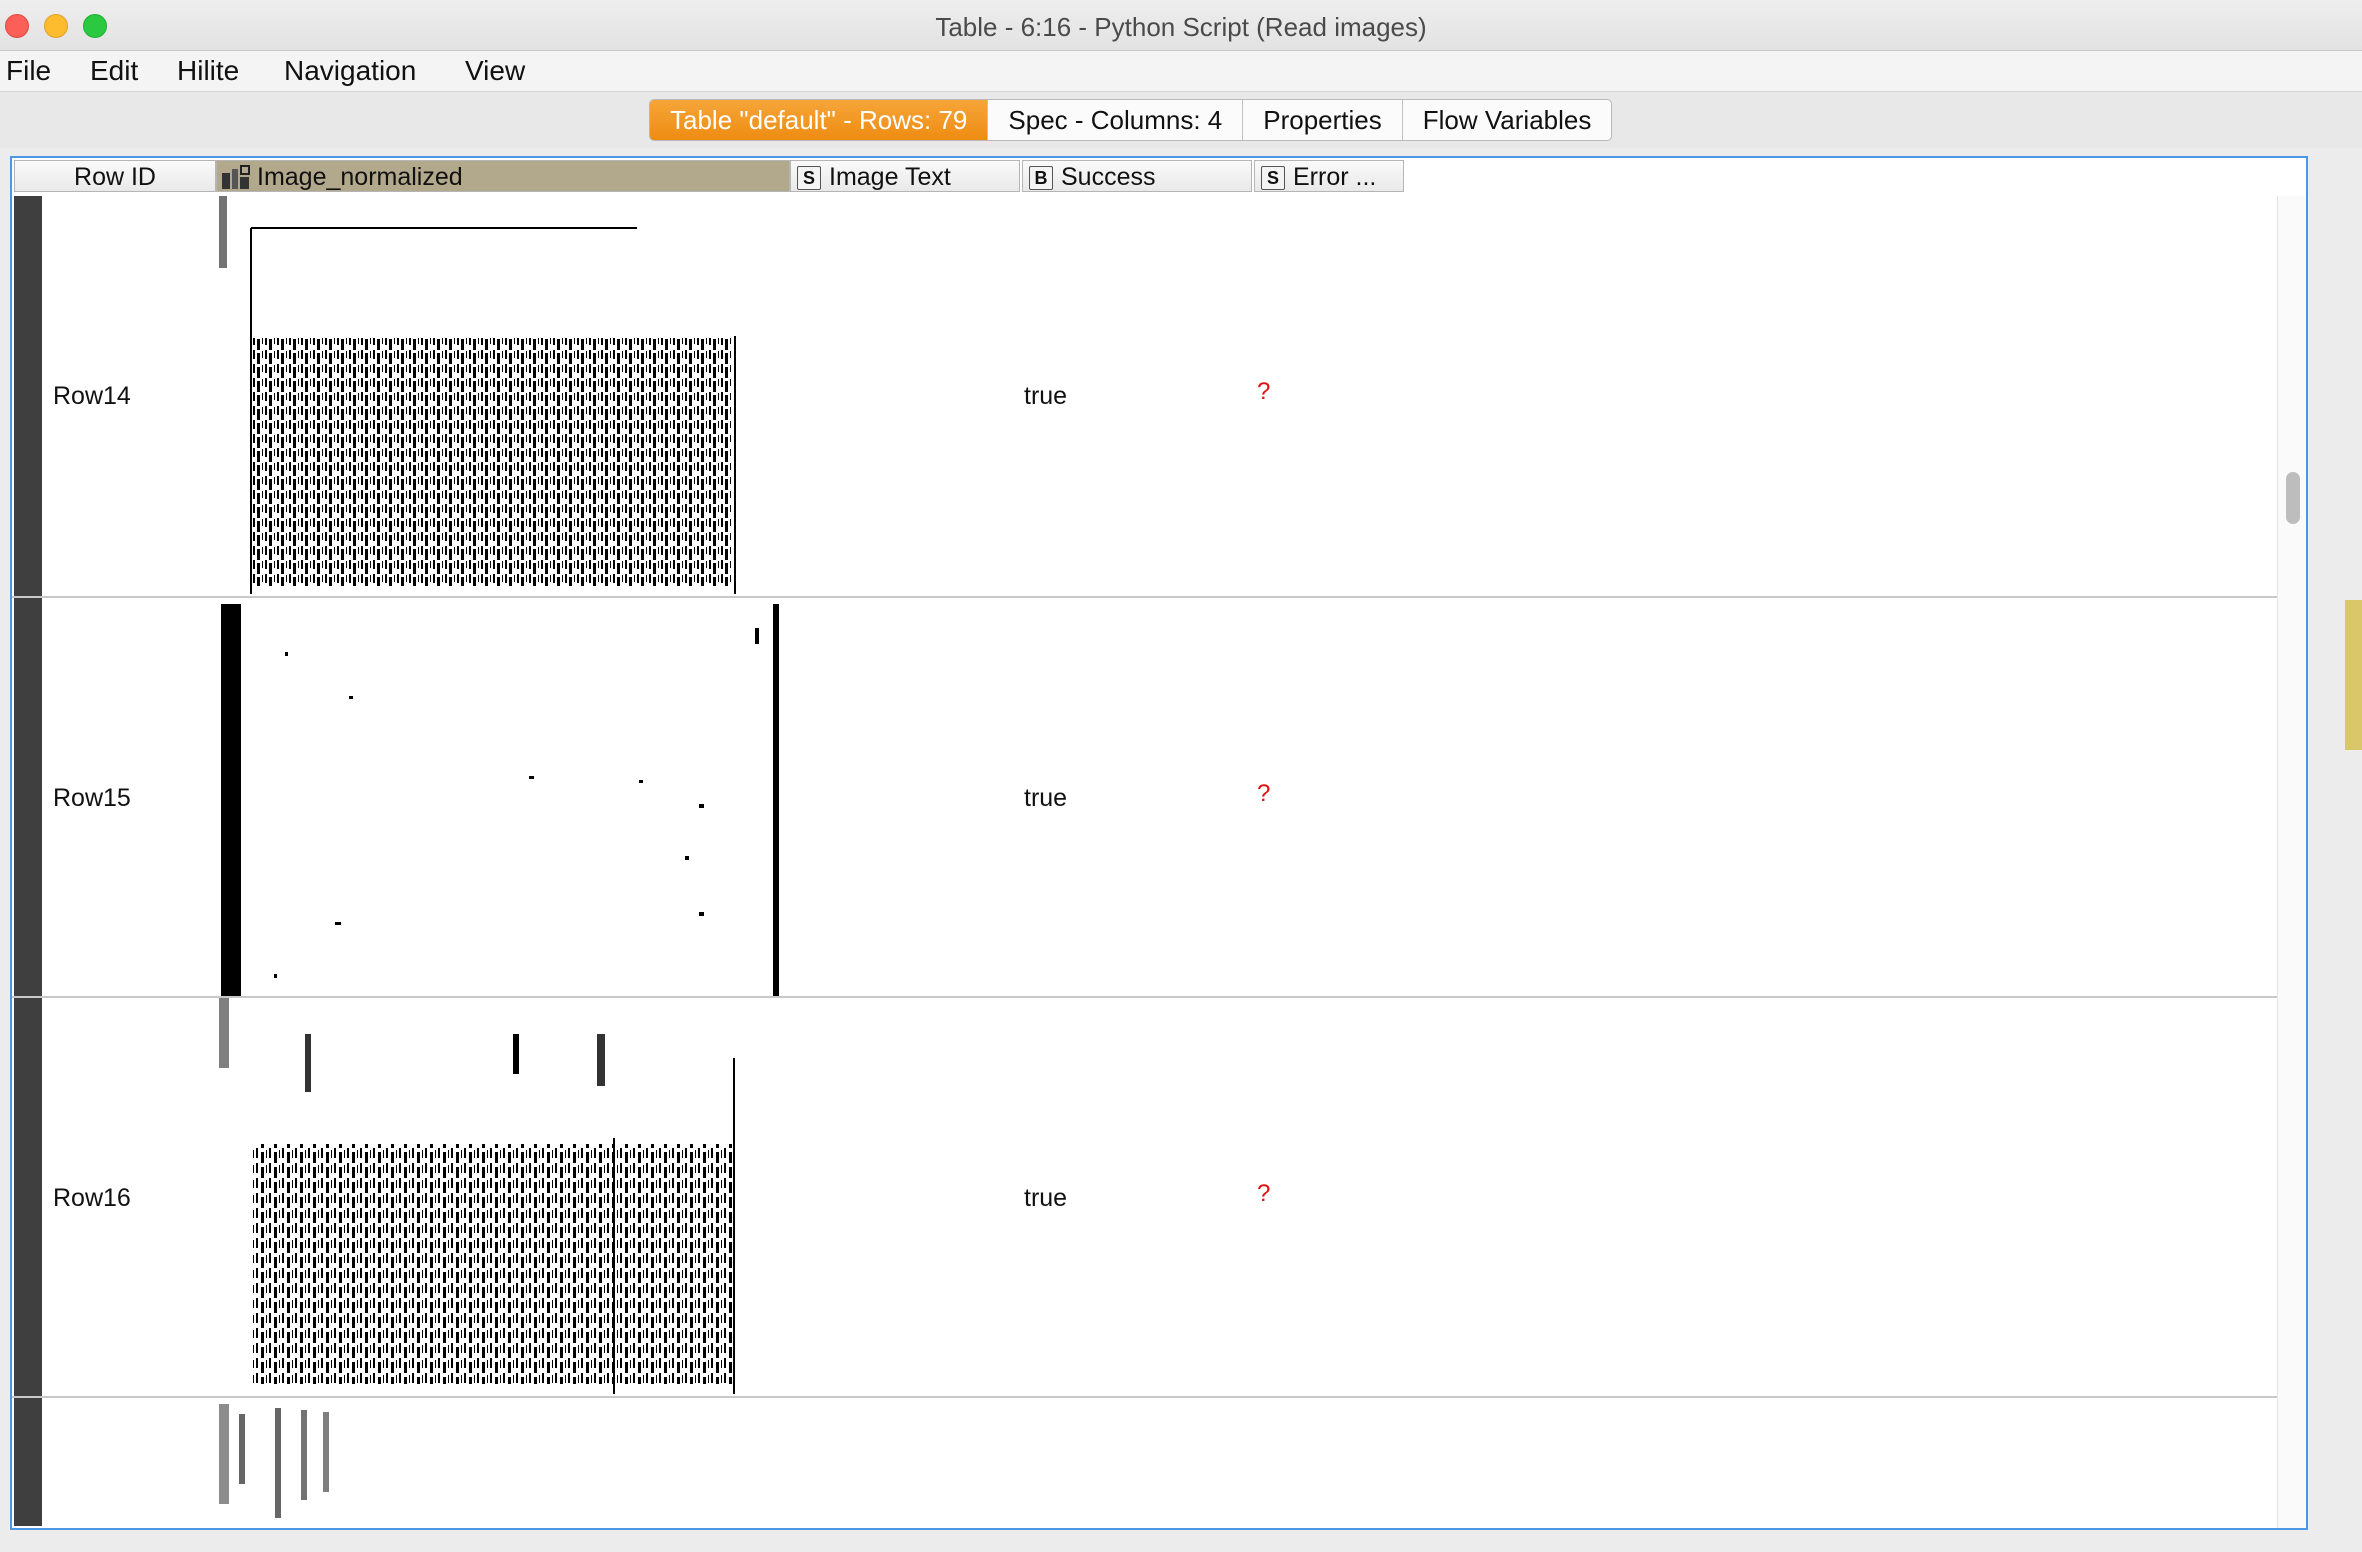 This screenshot has height=1552, width=2362. Describe the element at coordinates (1041, 178) in the screenshot. I see `boolean-type-icon: B` at that location.